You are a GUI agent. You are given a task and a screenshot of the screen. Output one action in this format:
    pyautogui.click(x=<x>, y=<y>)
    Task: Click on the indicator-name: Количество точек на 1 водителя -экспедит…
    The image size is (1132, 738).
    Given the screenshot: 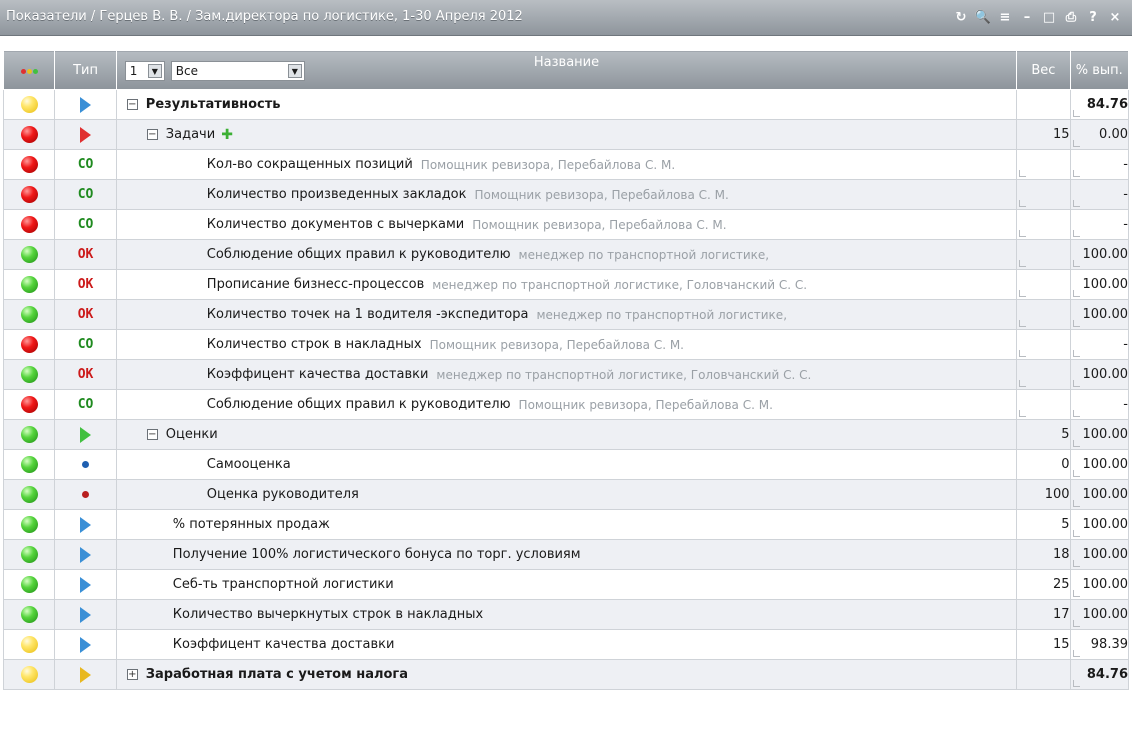 What is the action you would take?
    pyautogui.click(x=368, y=314)
    